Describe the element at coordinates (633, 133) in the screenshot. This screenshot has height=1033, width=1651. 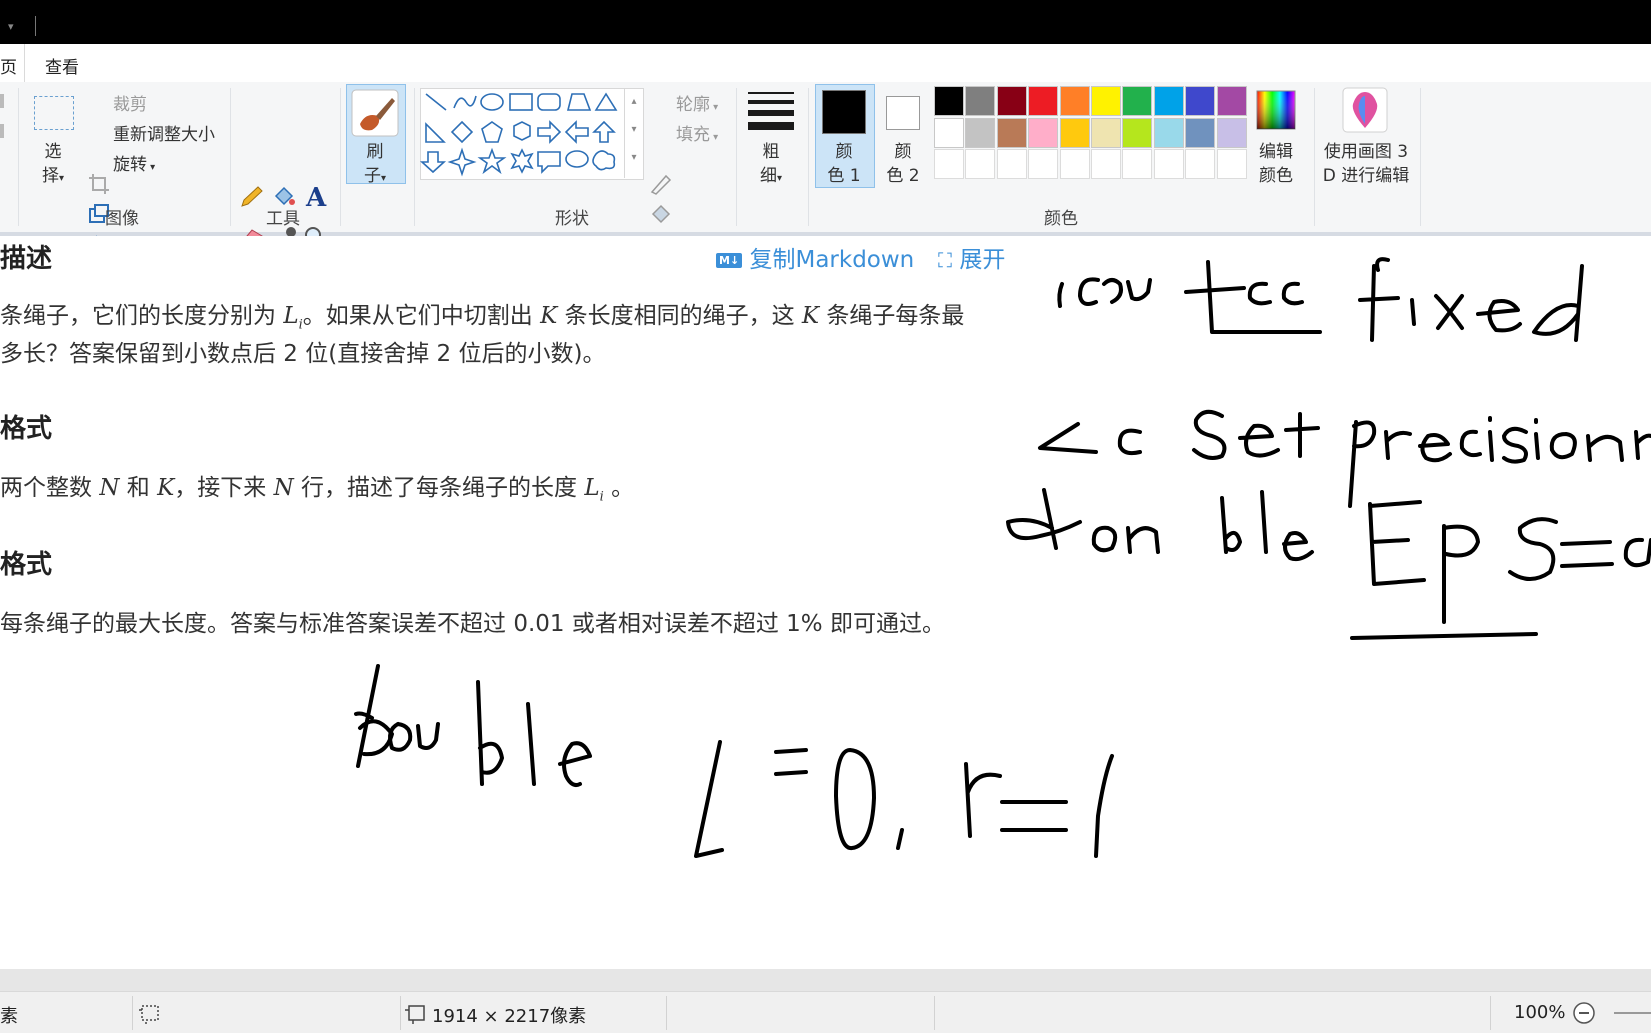
I see `shapes-scroll: ▴ ▾ ▾` at that location.